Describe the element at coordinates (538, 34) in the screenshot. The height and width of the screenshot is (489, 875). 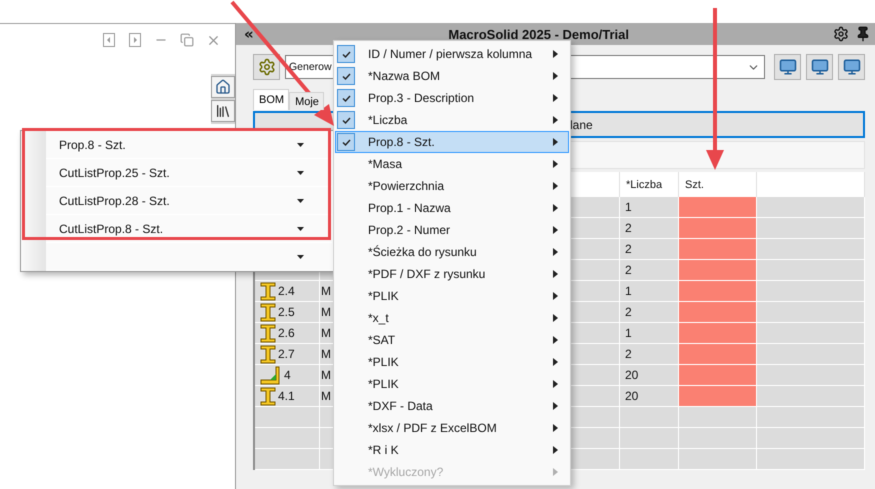
I see `window-title: MacroSolid 2025 - Demo/Trial` at that location.